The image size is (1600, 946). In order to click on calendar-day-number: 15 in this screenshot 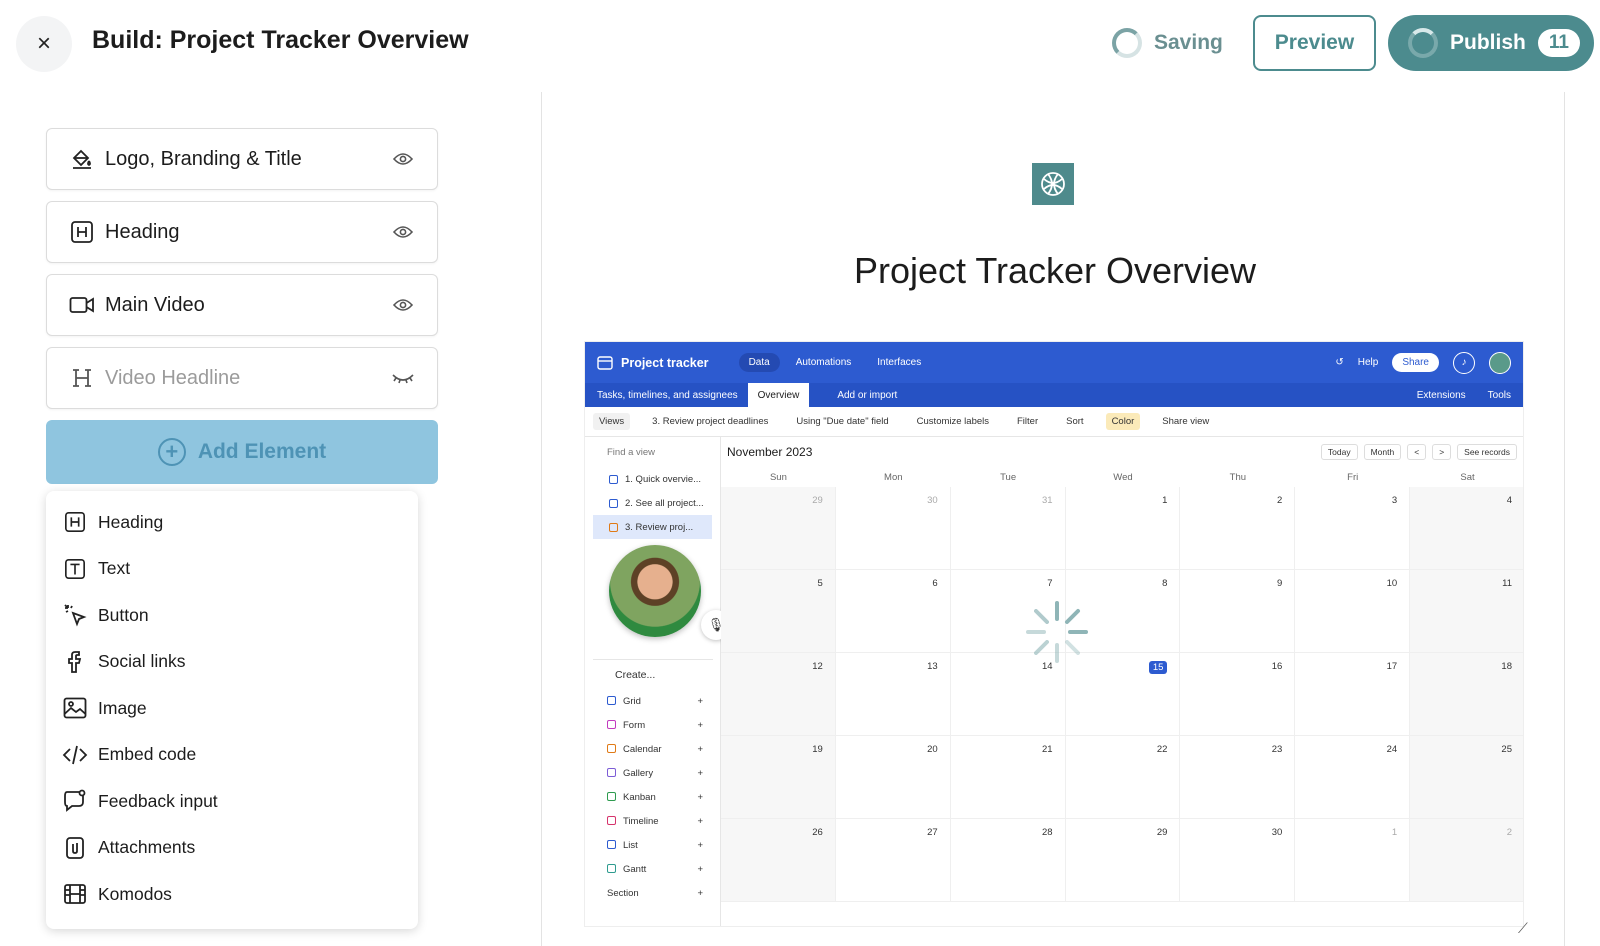, I will do `click(1158, 667)`.